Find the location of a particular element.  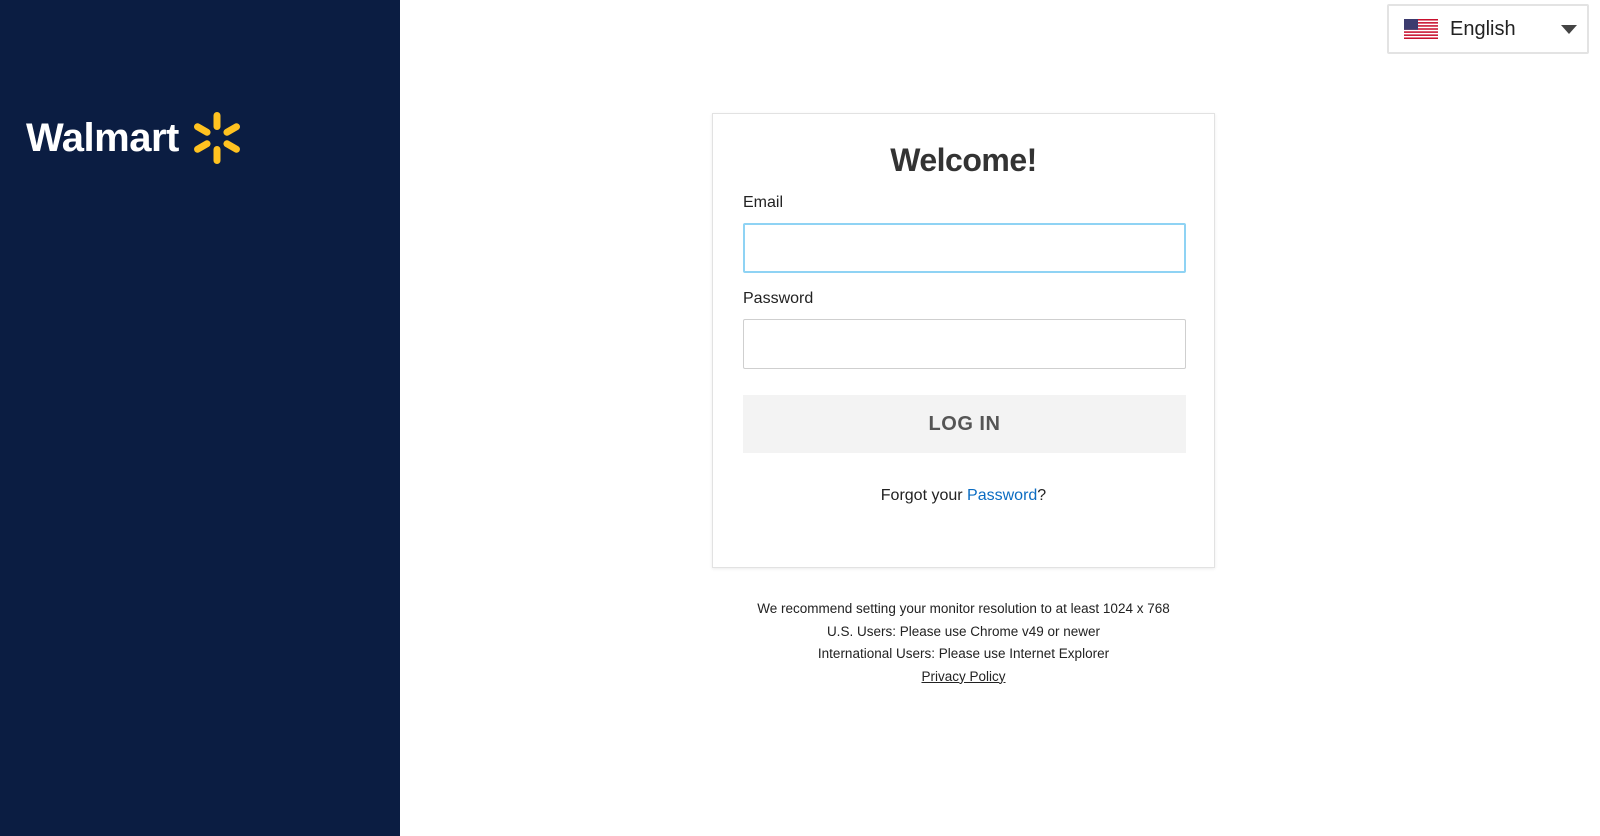

email-field is located at coordinates (964, 248).